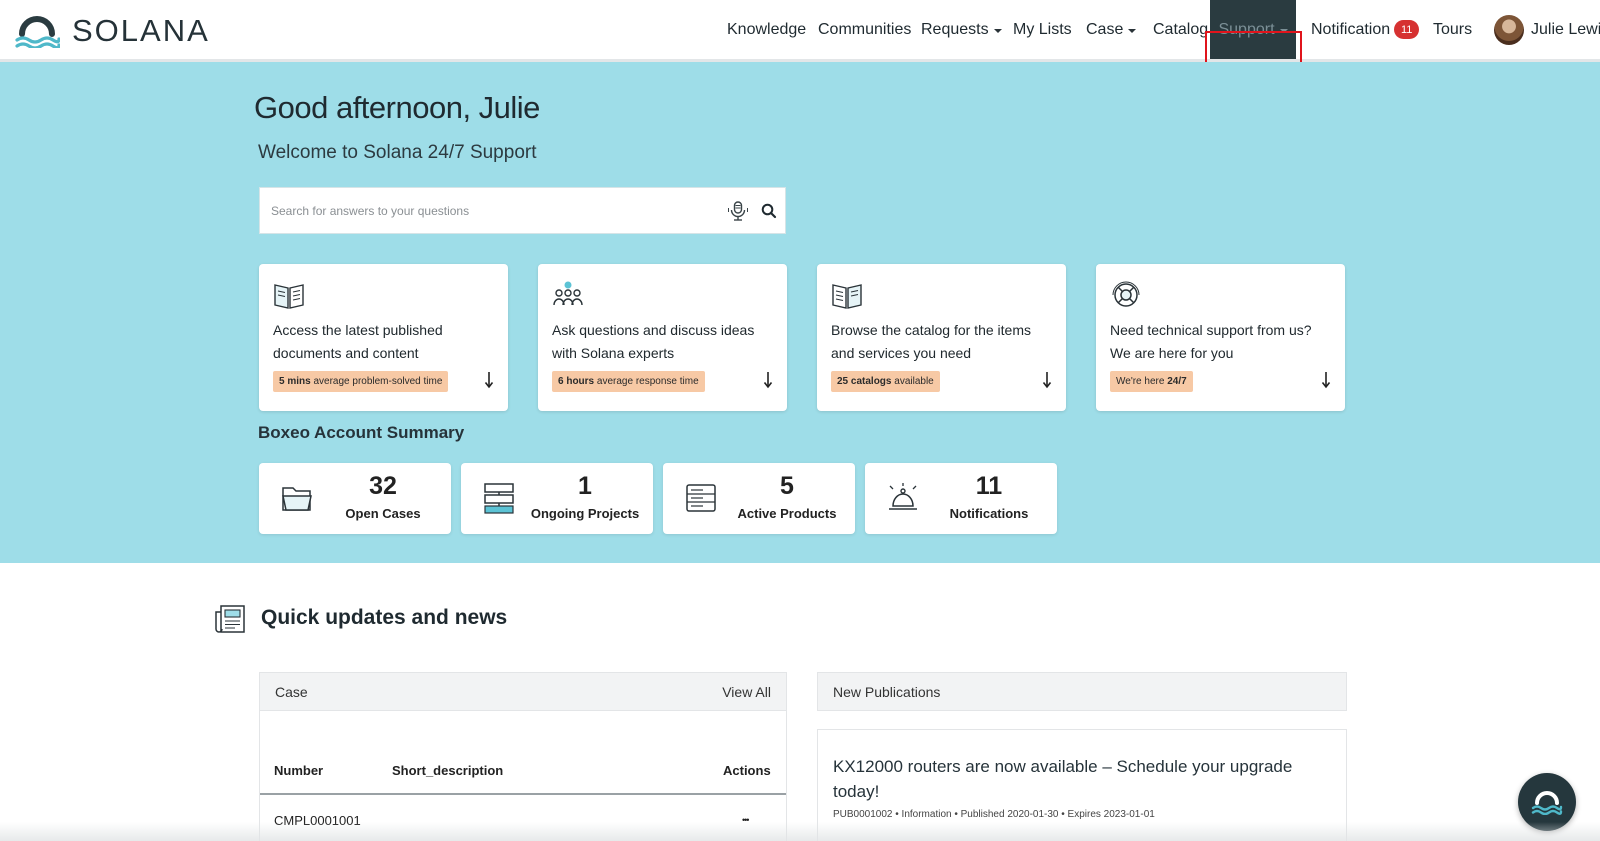 The width and height of the screenshot is (1600, 841). What do you see at coordinates (1351, 29) in the screenshot?
I see `nav-notification-label: Notification` at bounding box center [1351, 29].